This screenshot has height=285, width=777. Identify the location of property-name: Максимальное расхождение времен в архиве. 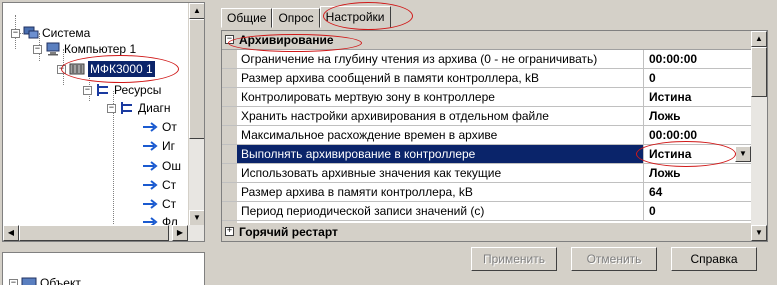
(440, 135).